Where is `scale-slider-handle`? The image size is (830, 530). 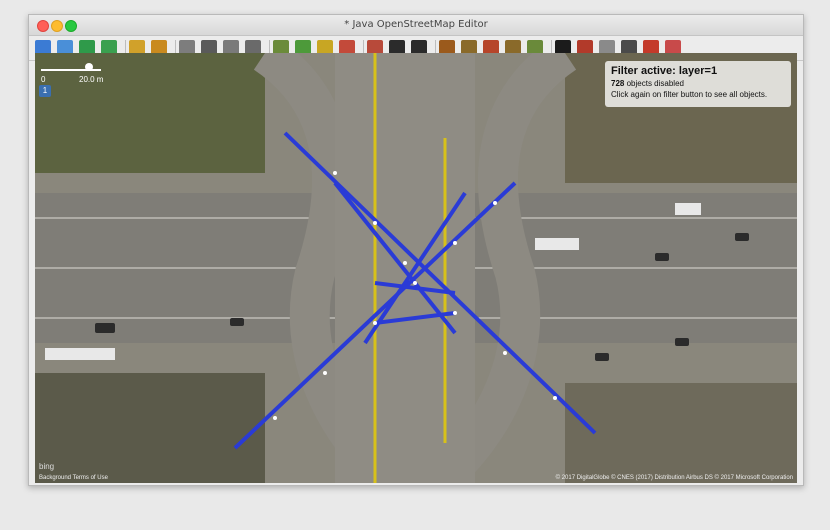
scale-slider-handle is located at coordinates (89, 67).